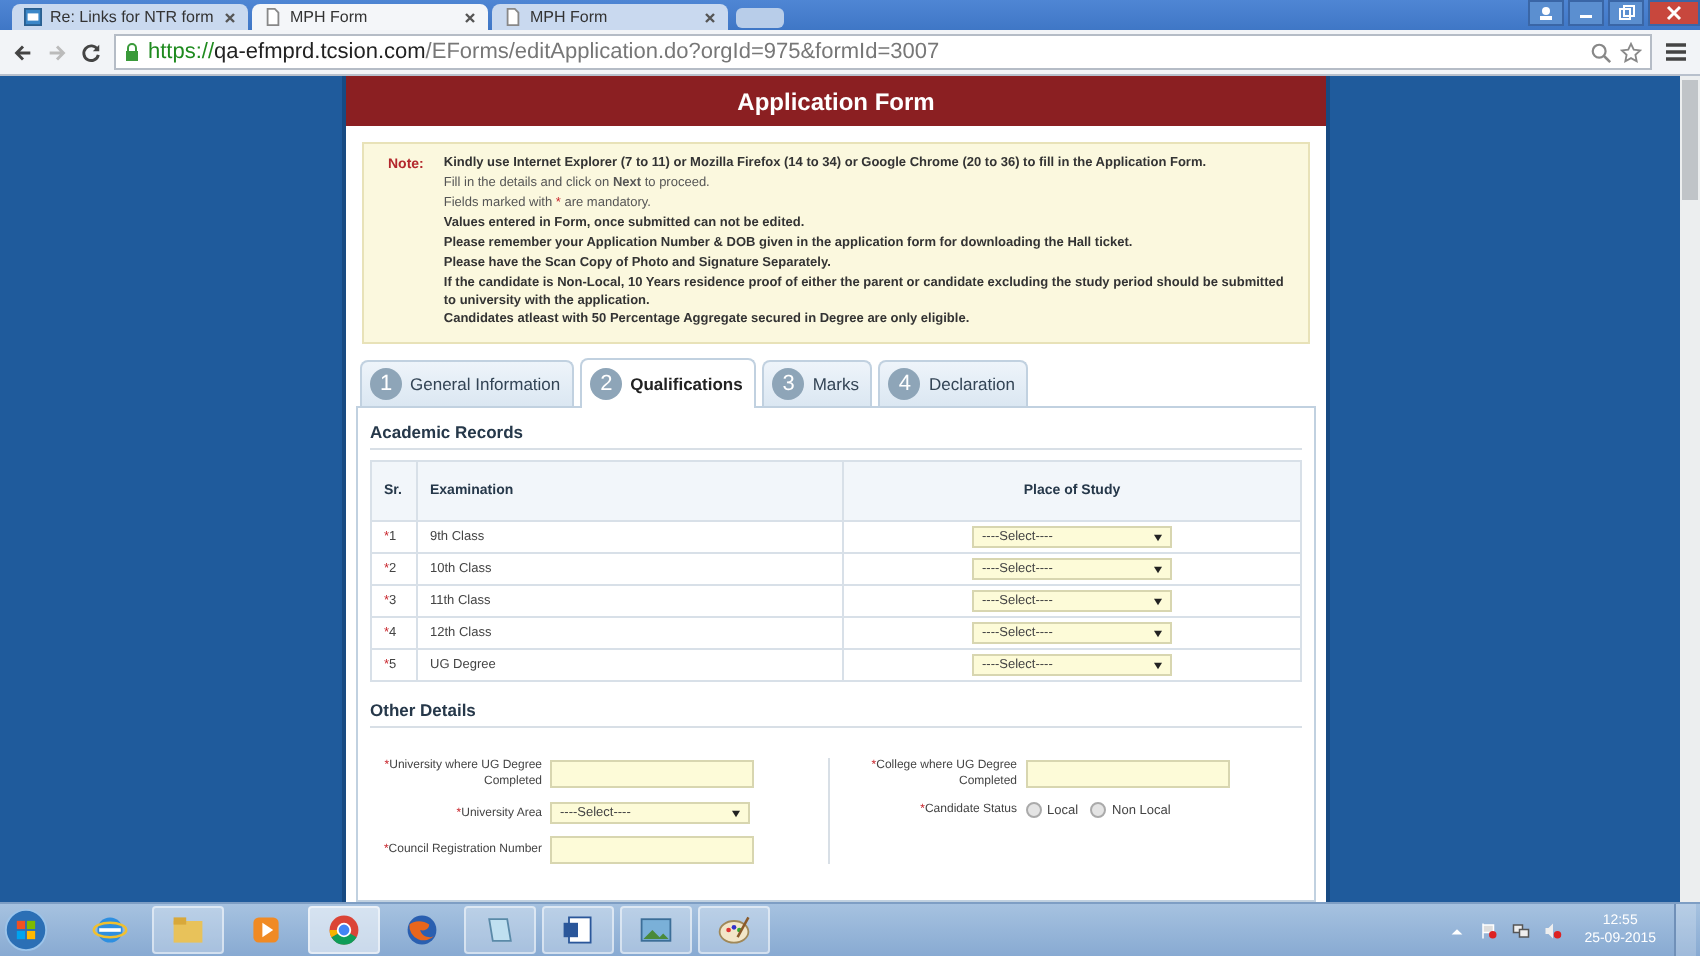 The height and width of the screenshot is (956, 1700). I want to click on mail-icon, so click(33, 17).